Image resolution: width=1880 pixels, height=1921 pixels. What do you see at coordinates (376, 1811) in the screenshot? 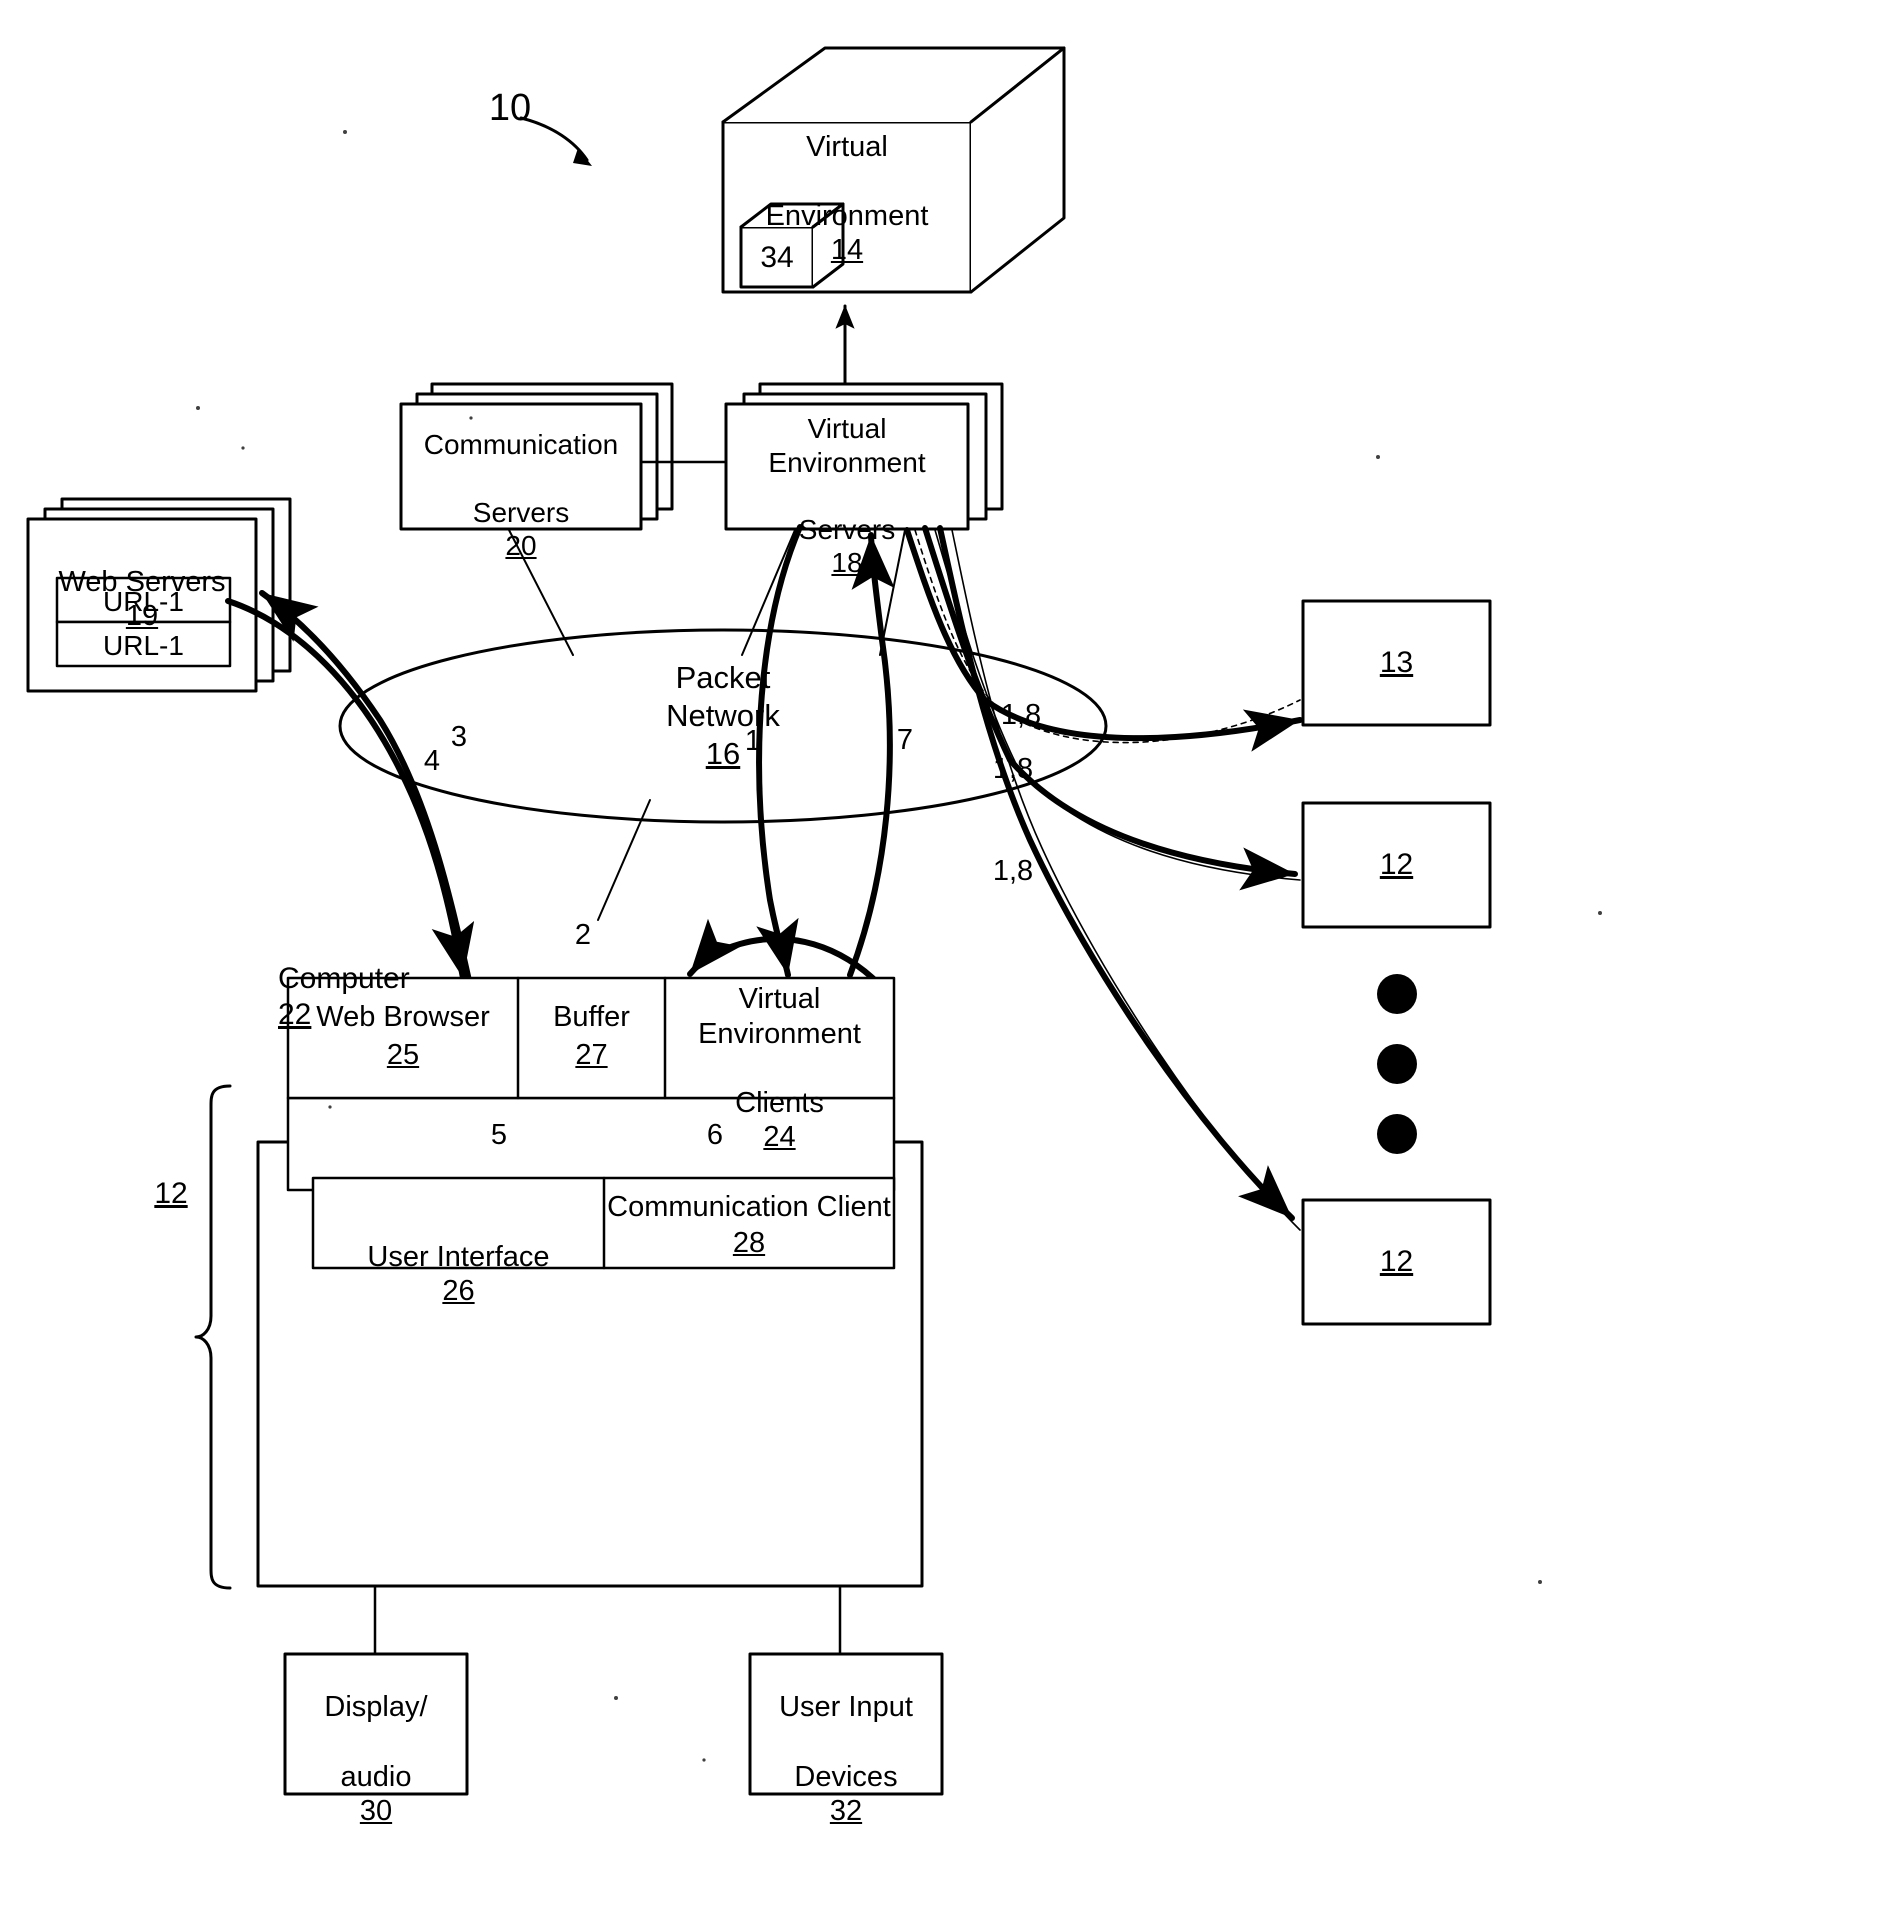
I see `display-audio-ref: 30` at bounding box center [376, 1811].